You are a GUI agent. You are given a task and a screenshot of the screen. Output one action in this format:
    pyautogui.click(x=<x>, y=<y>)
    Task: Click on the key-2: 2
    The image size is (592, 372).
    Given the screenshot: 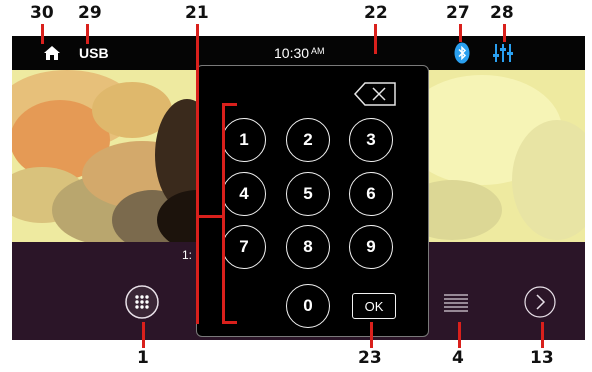 What is the action you would take?
    pyautogui.click(x=308, y=140)
    